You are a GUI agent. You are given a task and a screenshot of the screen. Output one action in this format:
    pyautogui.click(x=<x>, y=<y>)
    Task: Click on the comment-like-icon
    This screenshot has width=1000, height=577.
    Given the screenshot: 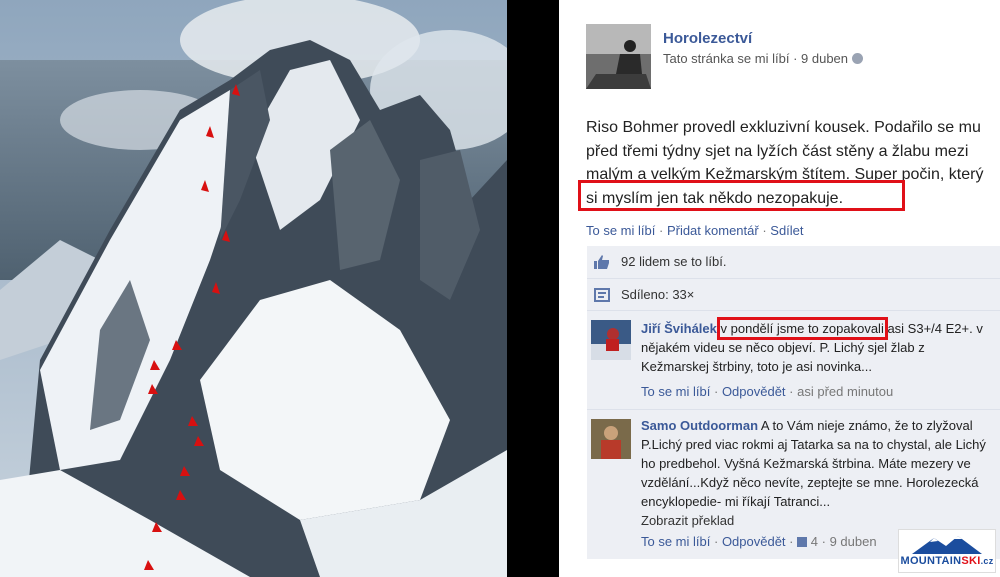 What is the action you would take?
    pyautogui.click(x=802, y=542)
    